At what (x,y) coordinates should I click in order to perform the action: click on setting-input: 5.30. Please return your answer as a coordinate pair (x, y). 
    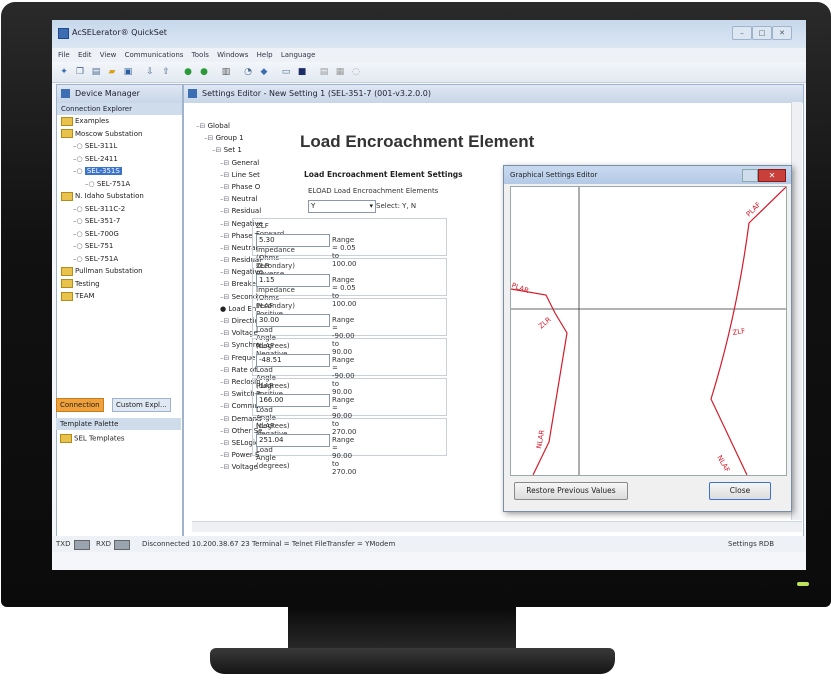
    Looking at the image, I should click on (293, 240).